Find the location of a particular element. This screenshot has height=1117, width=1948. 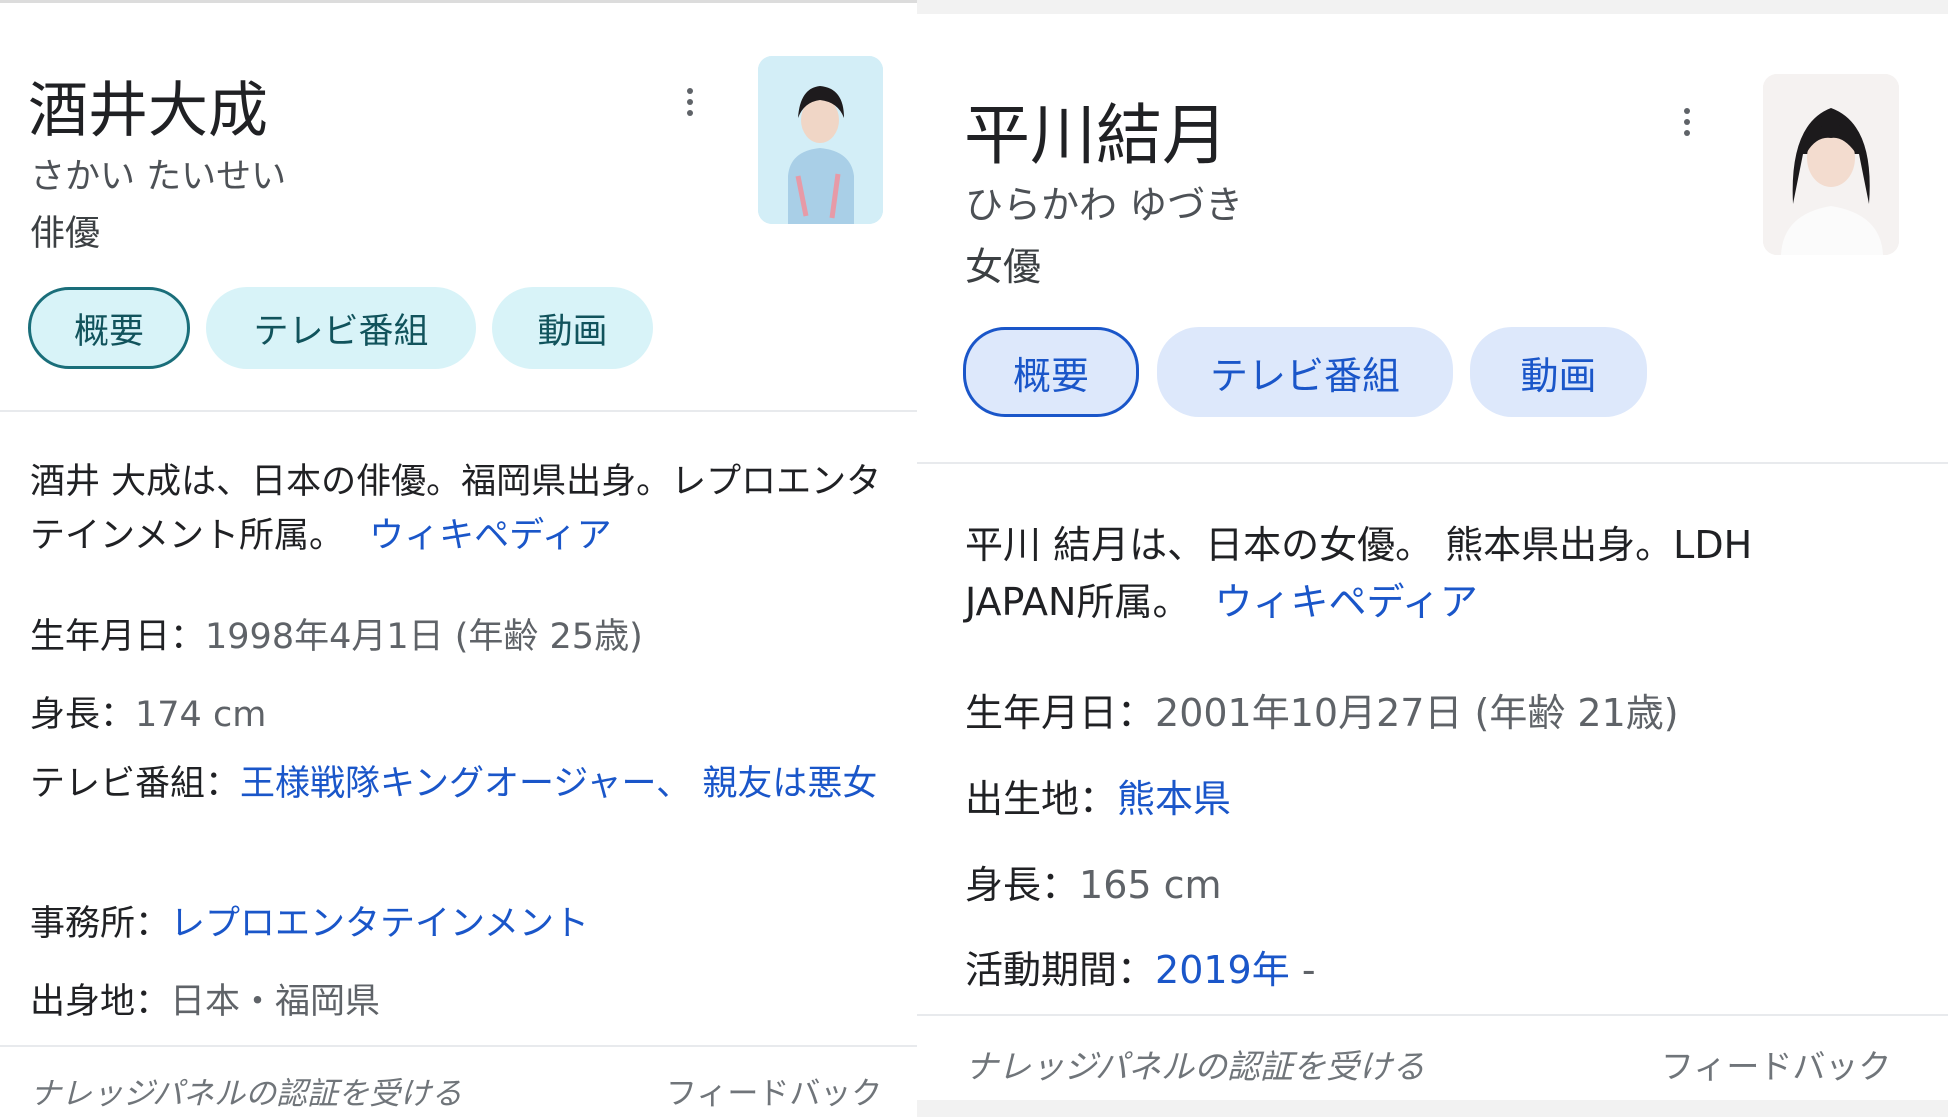

entity-reading: さかい たいせい is located at coordinates (158, 177).